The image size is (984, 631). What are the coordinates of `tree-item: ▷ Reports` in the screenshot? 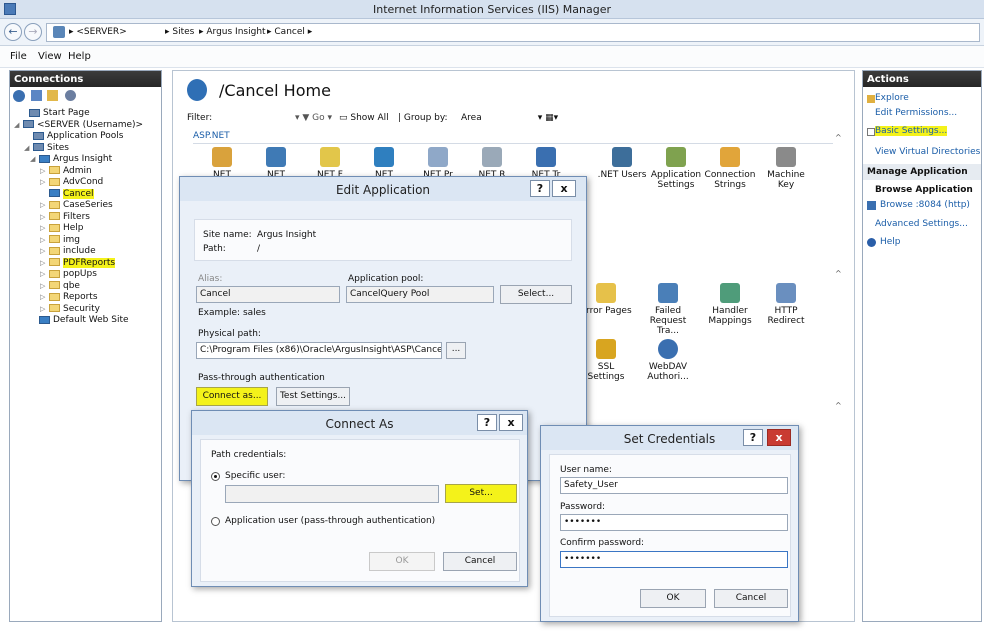 It's located at (69, 297).